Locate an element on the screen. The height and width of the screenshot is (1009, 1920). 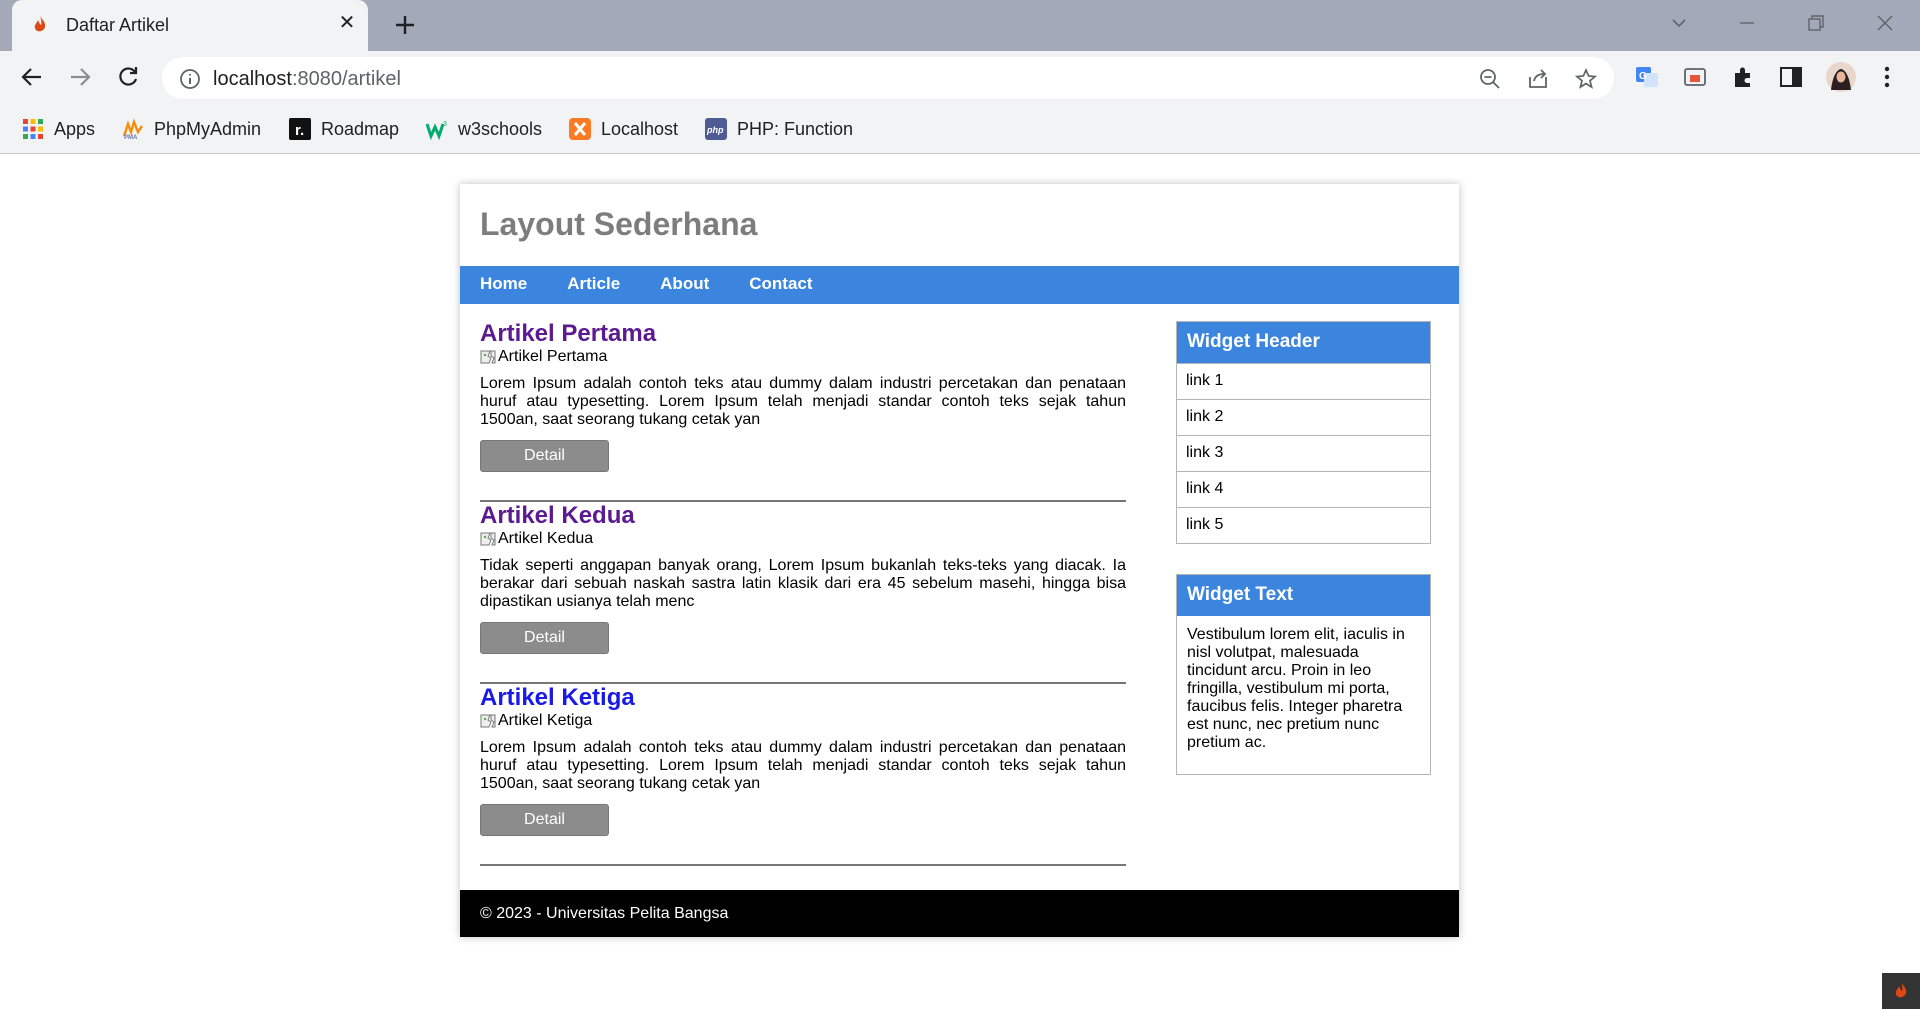
profile-avatar is located at coordinates (1841, 77).